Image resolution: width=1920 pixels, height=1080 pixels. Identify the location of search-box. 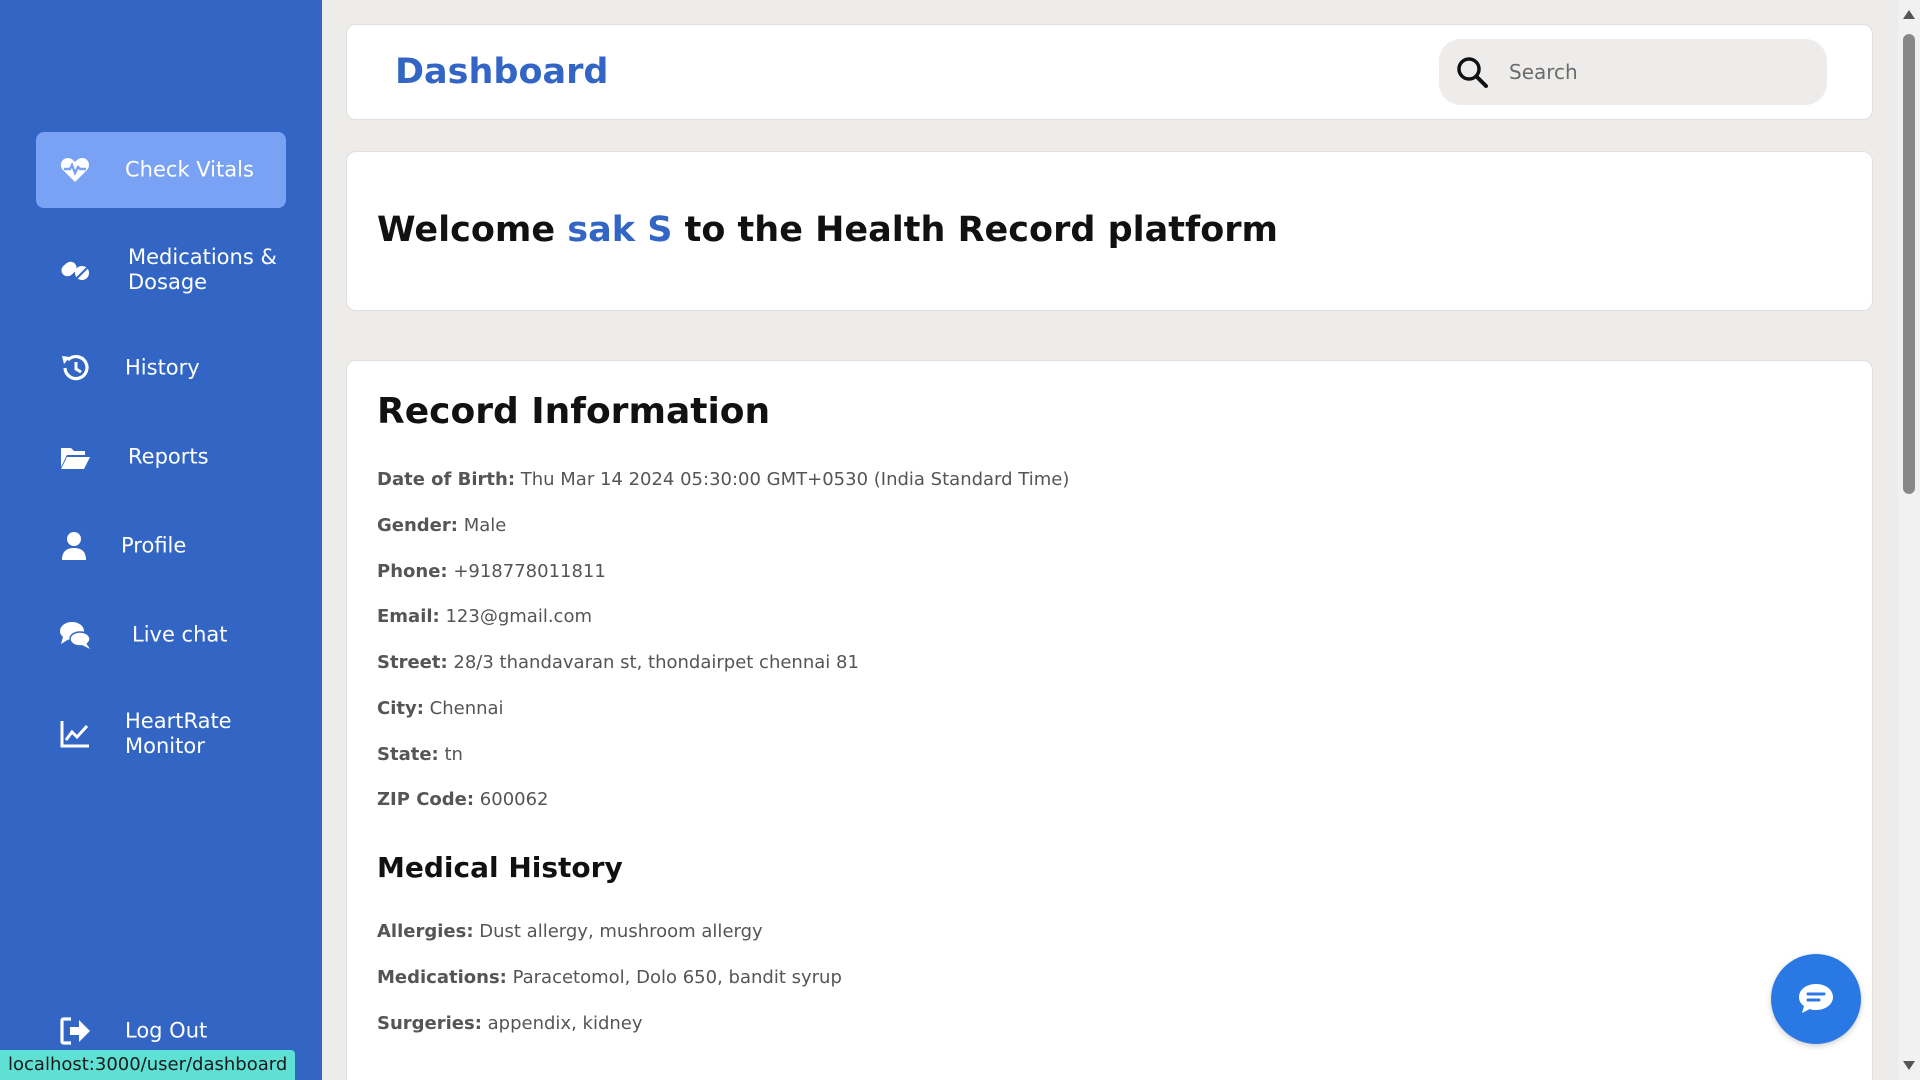
(1633, 72).